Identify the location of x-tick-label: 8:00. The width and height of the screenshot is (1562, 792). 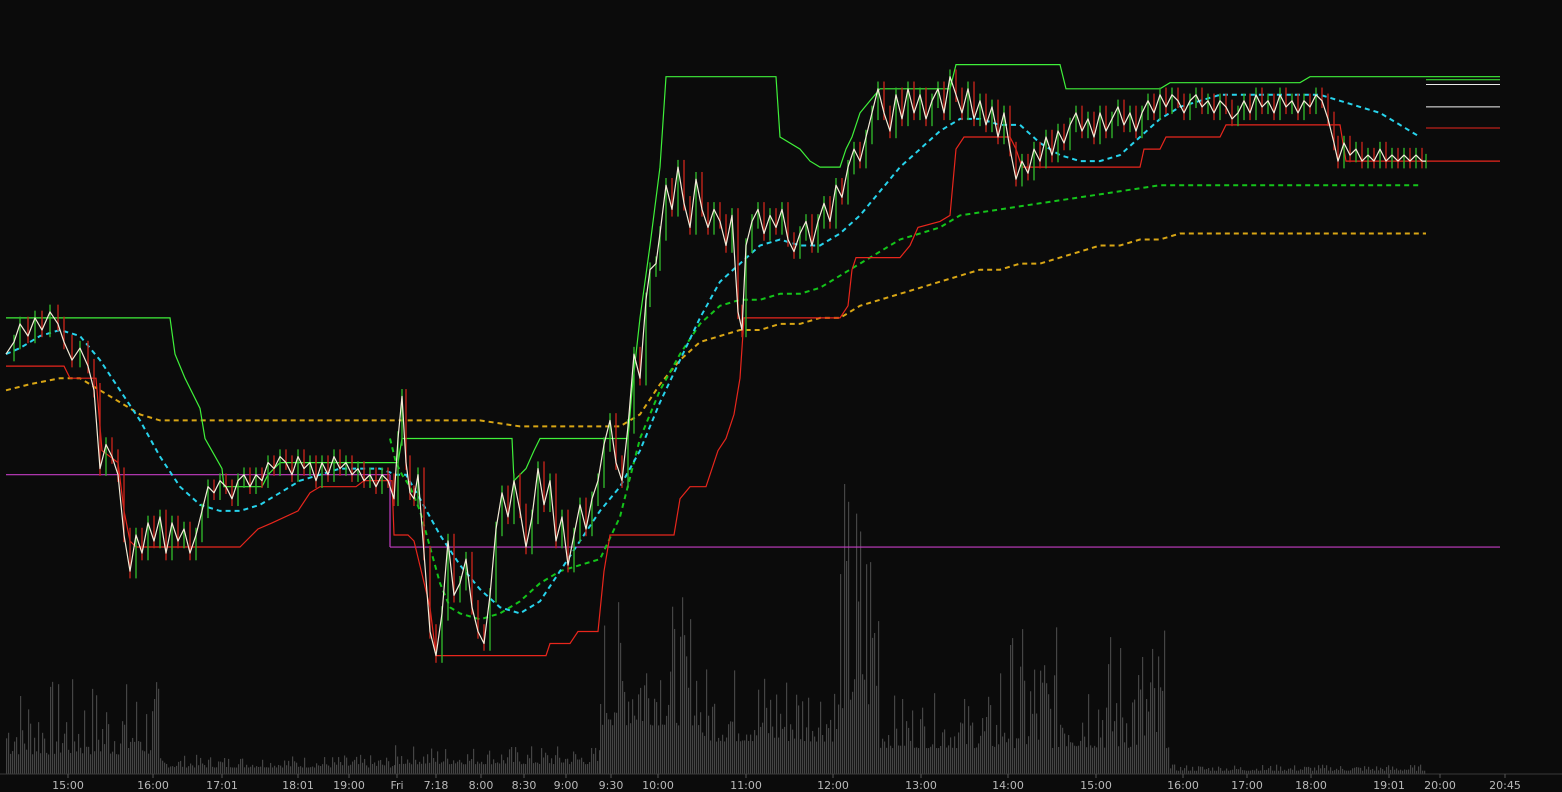
(481, 785).